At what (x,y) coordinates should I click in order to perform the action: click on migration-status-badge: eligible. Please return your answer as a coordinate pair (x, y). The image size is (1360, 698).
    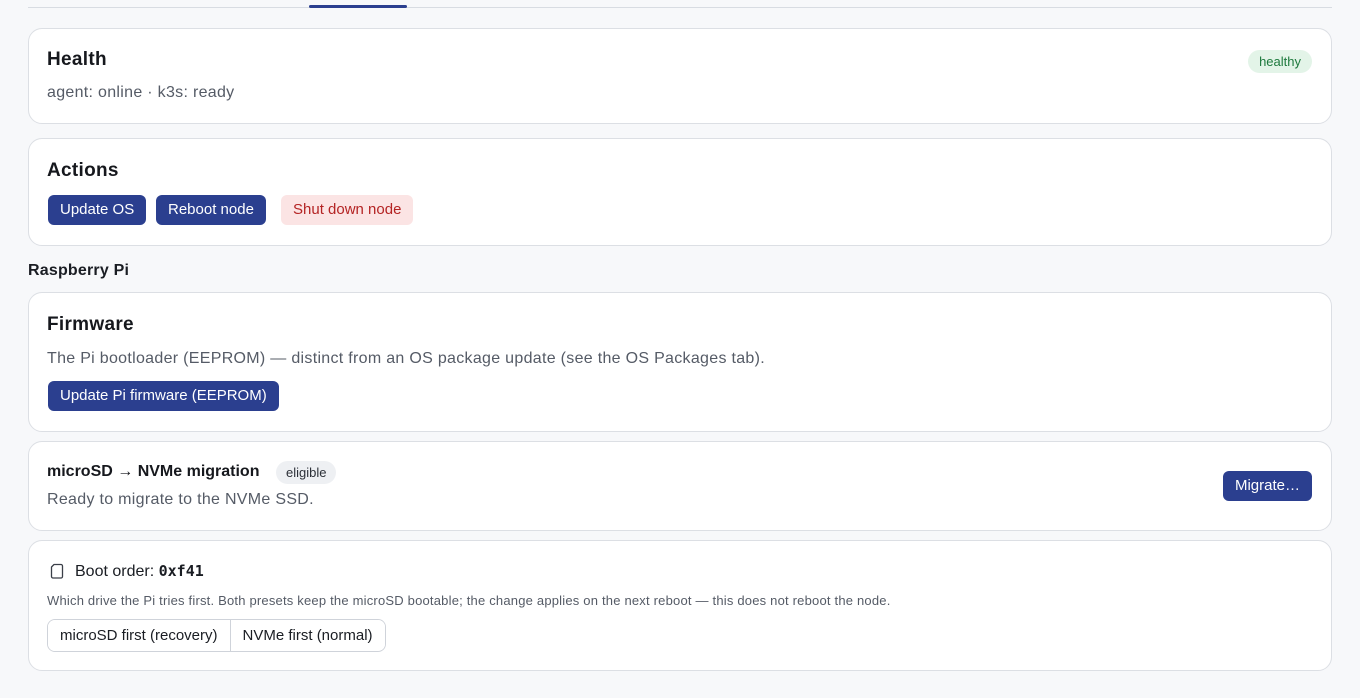
    Looking at the image, I should click on (306, 472).